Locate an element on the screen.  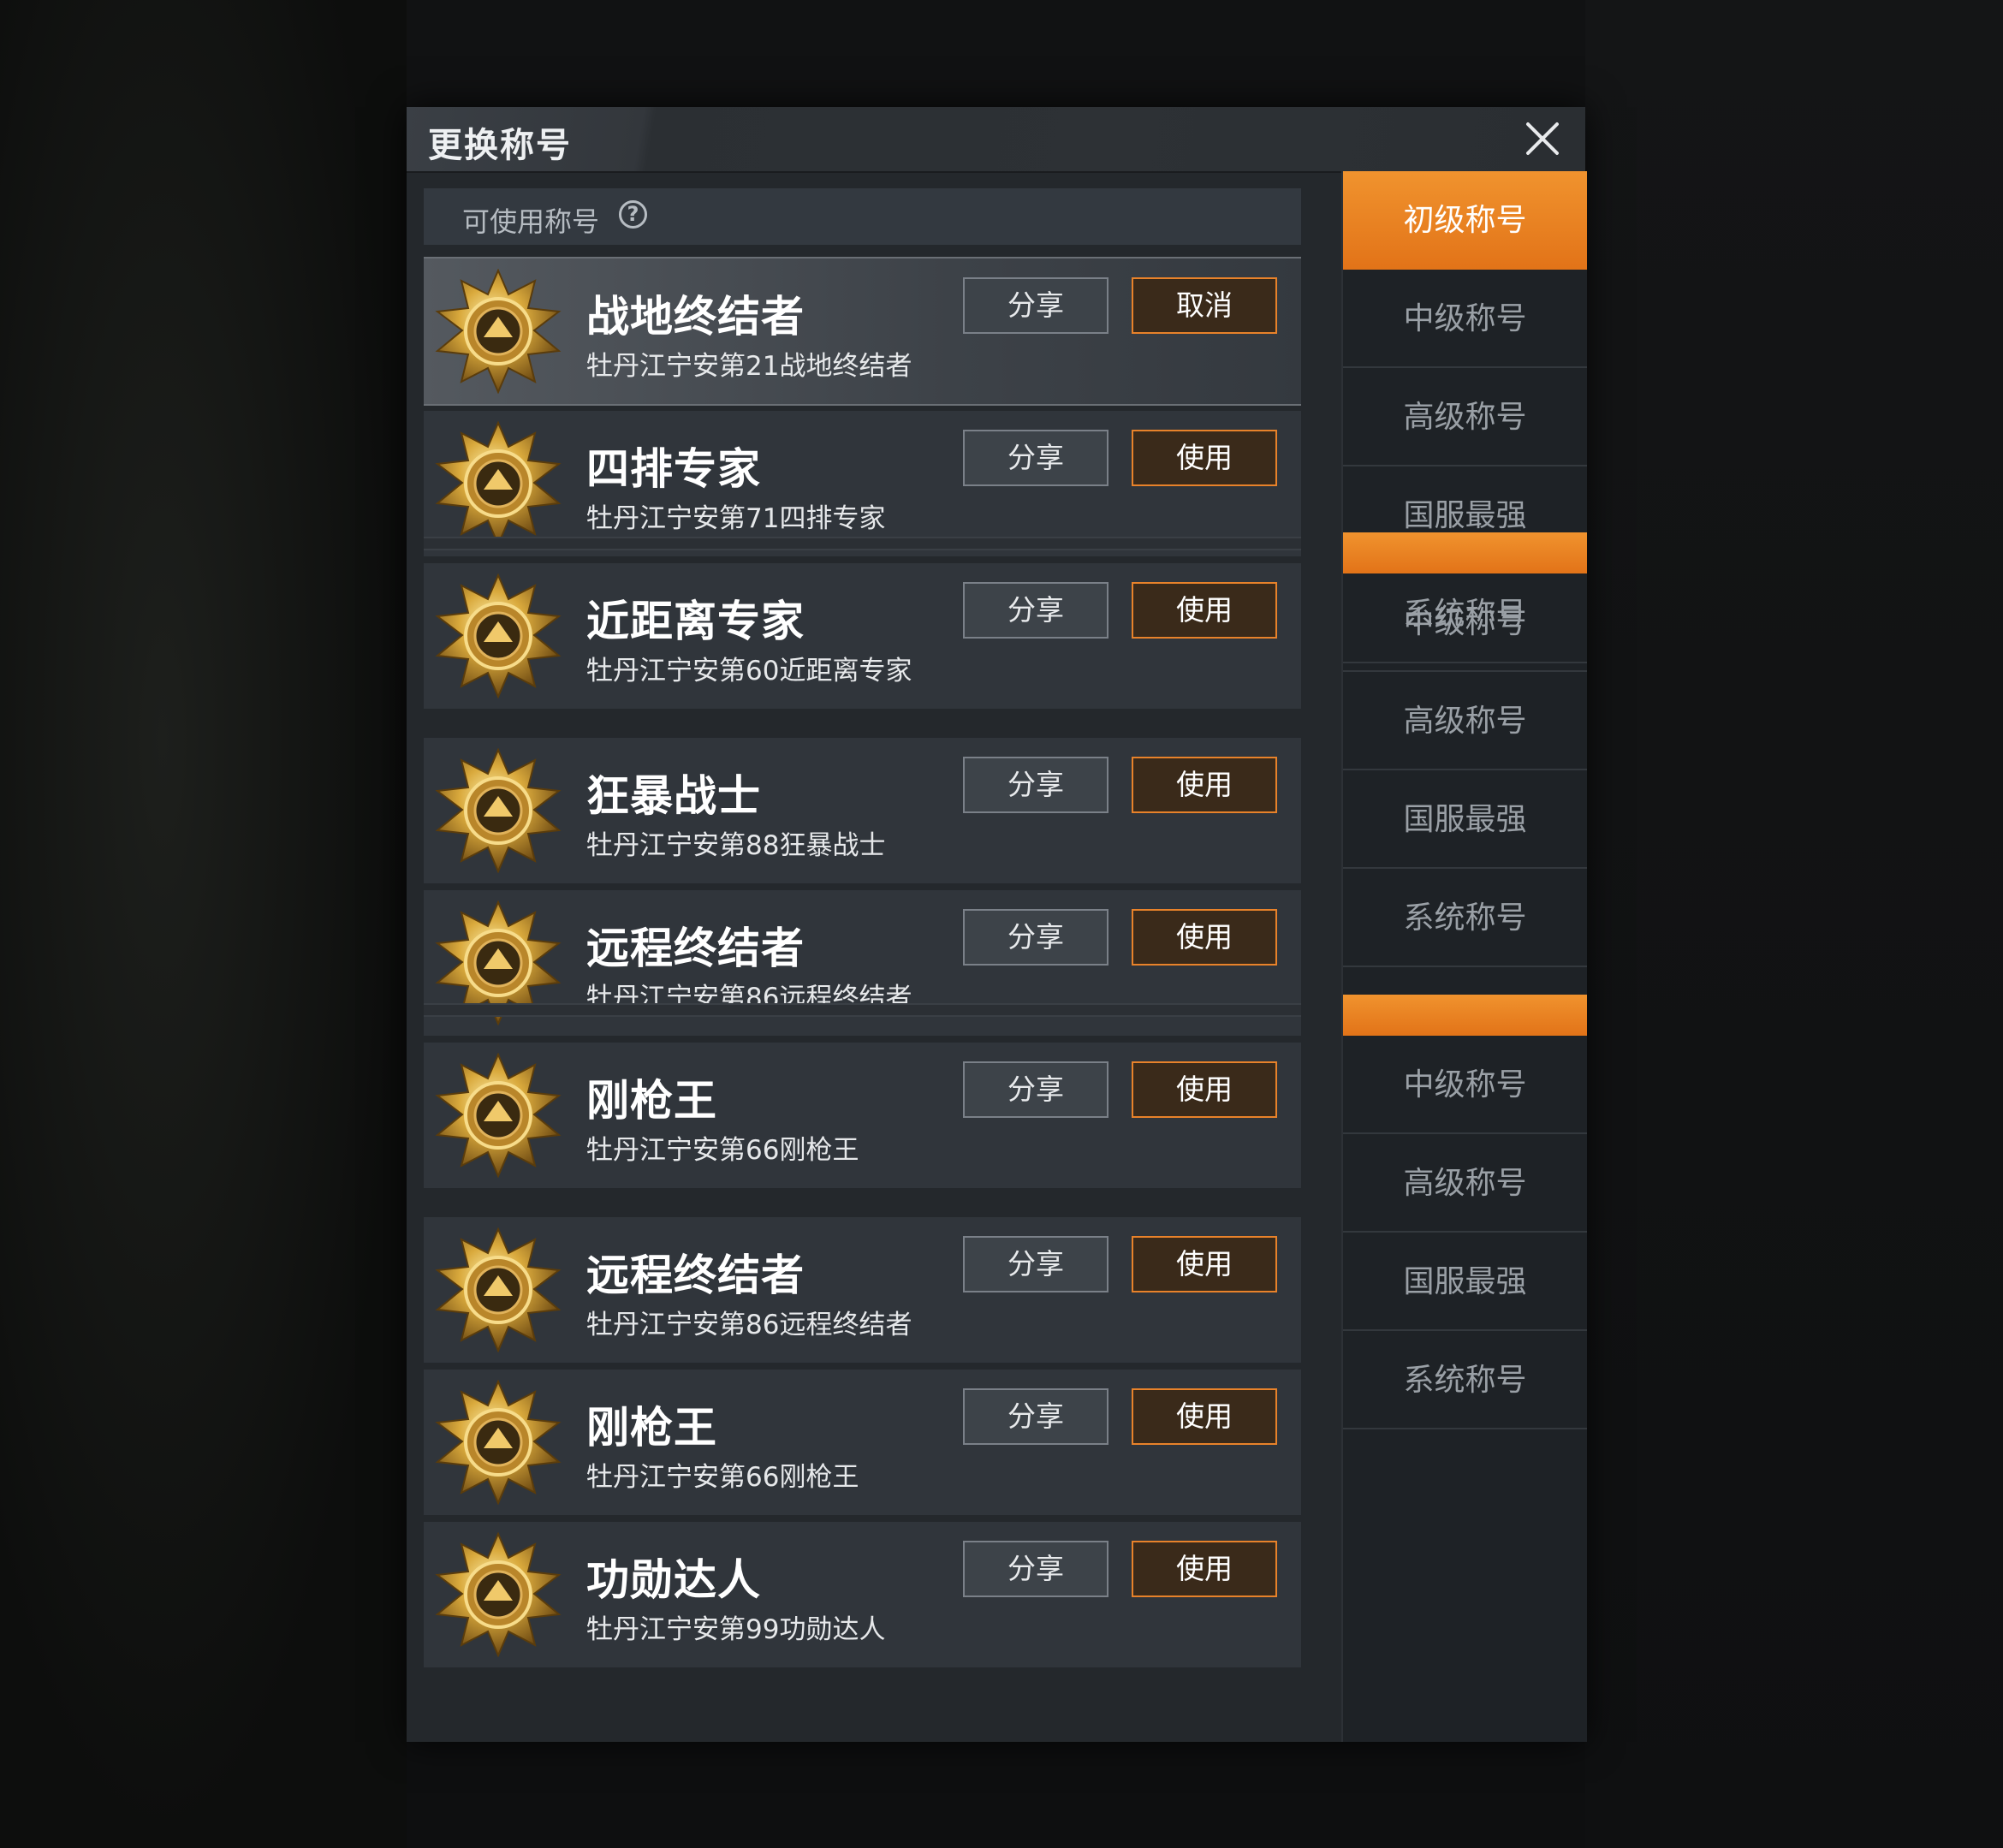
title-row: 四排专家牡丹江宁安第71四排专家 分享 使用 is located at coordinates (862, 484).